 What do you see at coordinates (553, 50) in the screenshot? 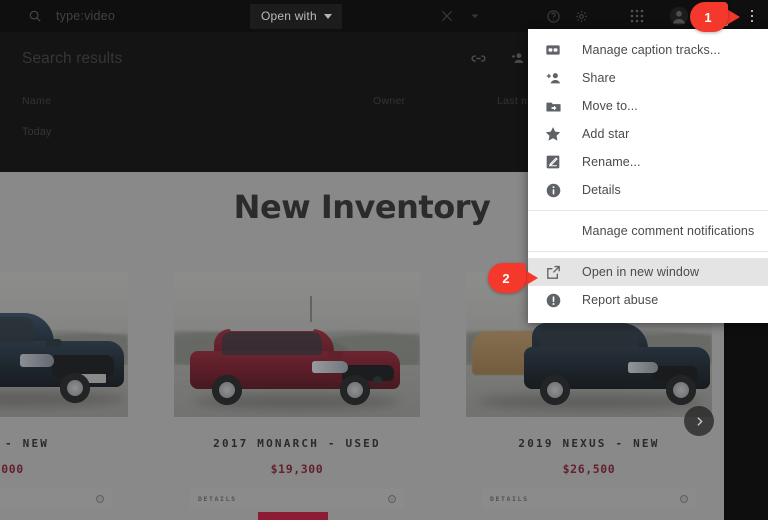
I see `closed-caption-icon` at bounding box center [553, 50].